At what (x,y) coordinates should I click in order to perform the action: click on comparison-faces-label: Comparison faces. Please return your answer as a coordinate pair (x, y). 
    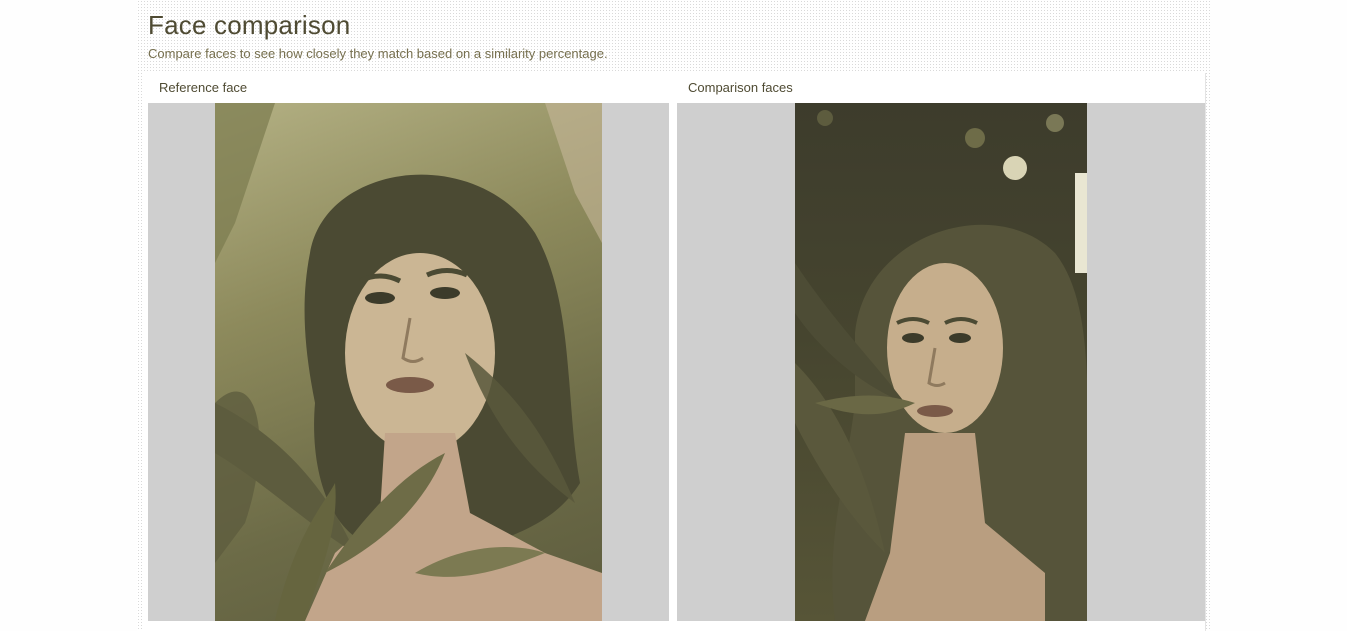
    Looking at the image, I should click on (740, 87).